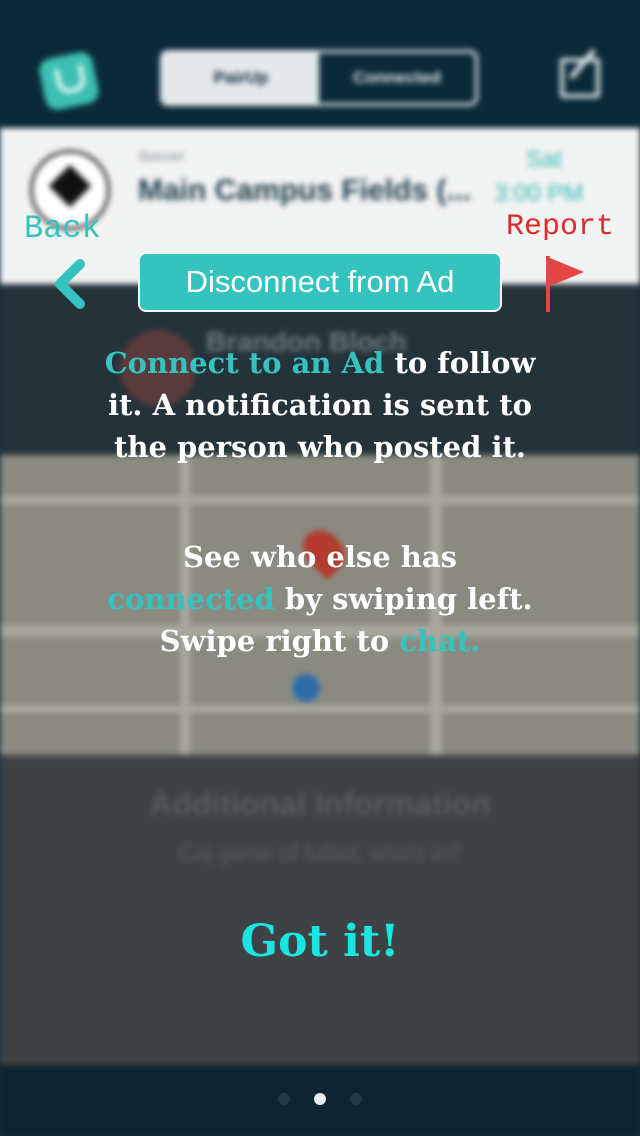  Describe the element at coordinates (320, 804) in the screenshot. I see `additional-info-title: Additional Information` at that location.